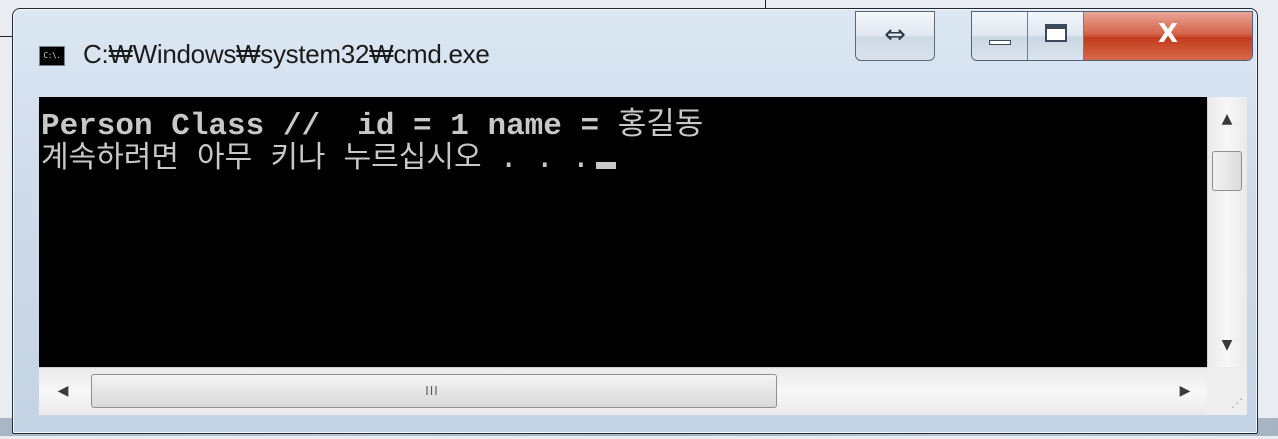  Describe the element at coordinates (1000, 42) in the screenshot. I see `minimize-icon` at that location.